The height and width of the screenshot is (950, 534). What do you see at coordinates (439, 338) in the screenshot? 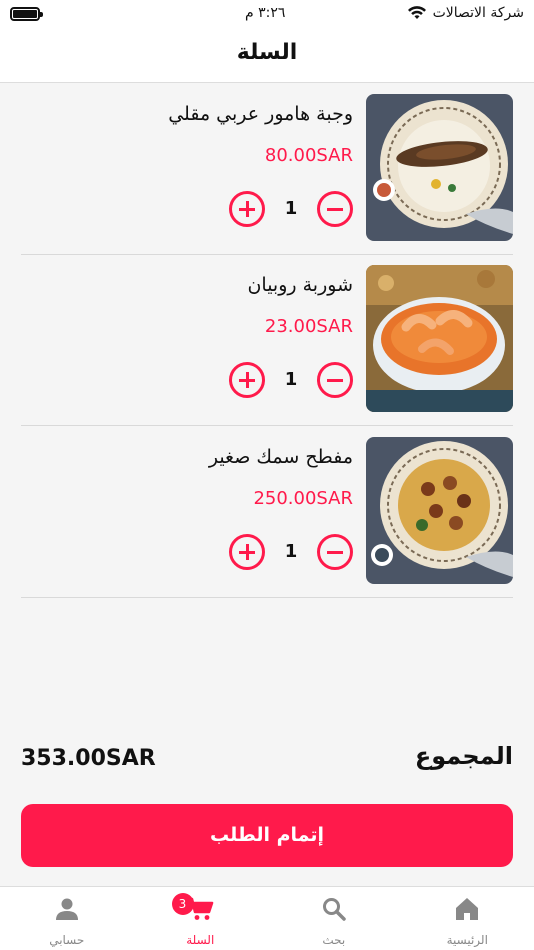
I see `item-image-shrimp-soup` at bounding box center [439, 338].